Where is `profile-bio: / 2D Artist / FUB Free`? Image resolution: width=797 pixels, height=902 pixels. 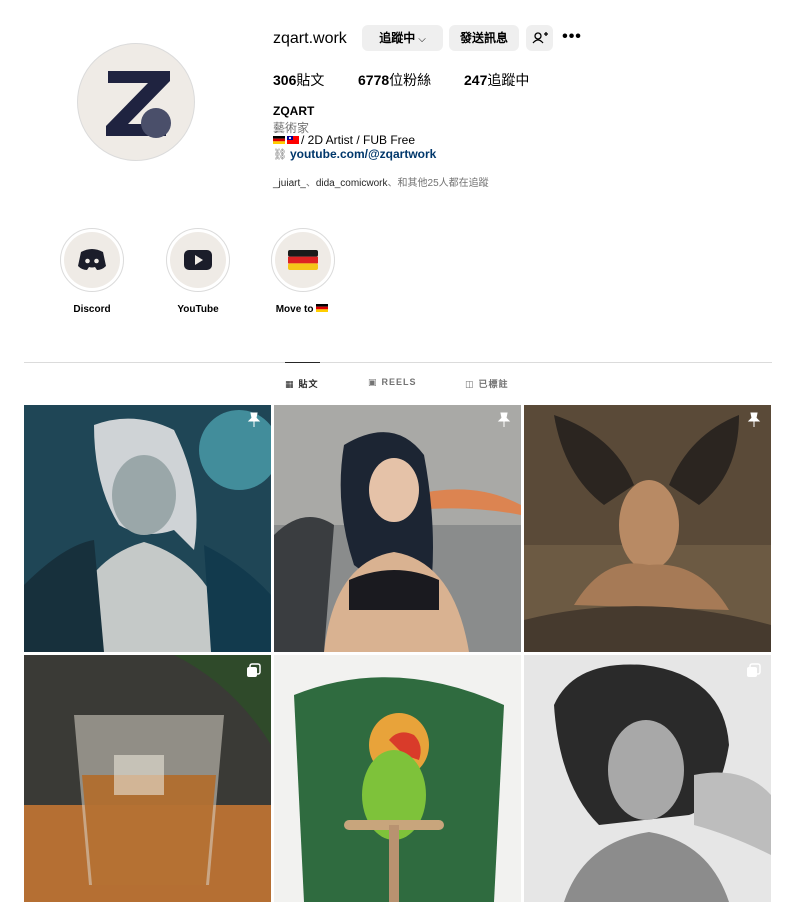
profile-bio: / 2D Artist / FUB Free is located at coordinates (344, 140).